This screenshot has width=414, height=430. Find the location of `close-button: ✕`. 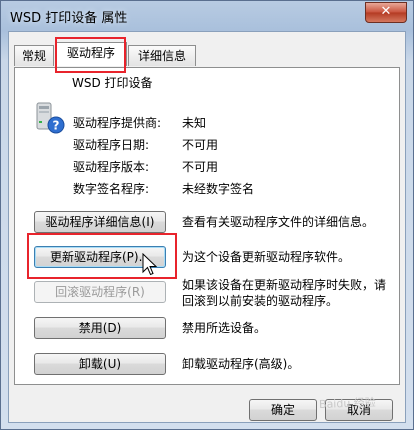

close-button: ✕ is located at coordinates (386, 12).